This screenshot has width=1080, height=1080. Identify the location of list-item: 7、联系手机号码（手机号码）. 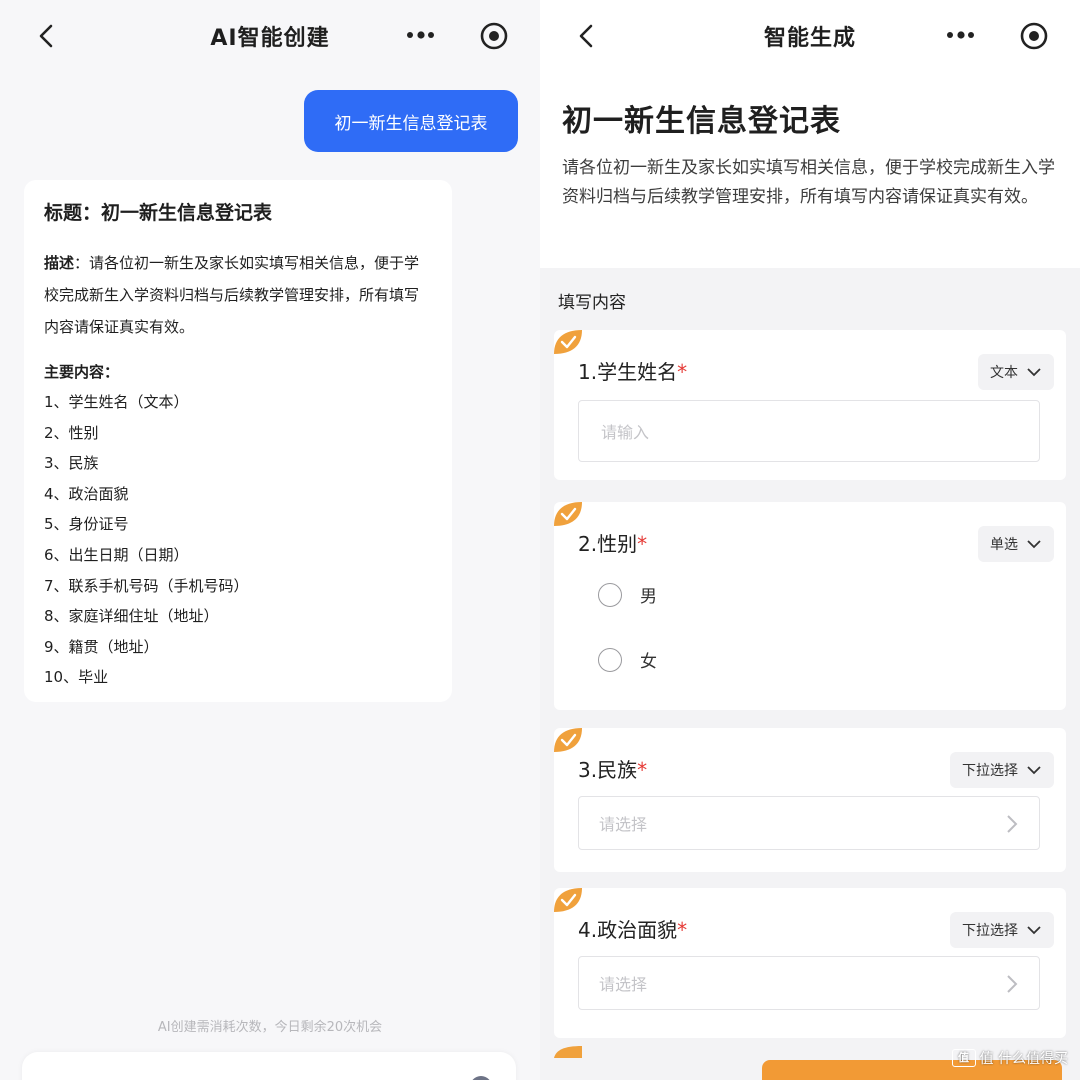
(146, 585).